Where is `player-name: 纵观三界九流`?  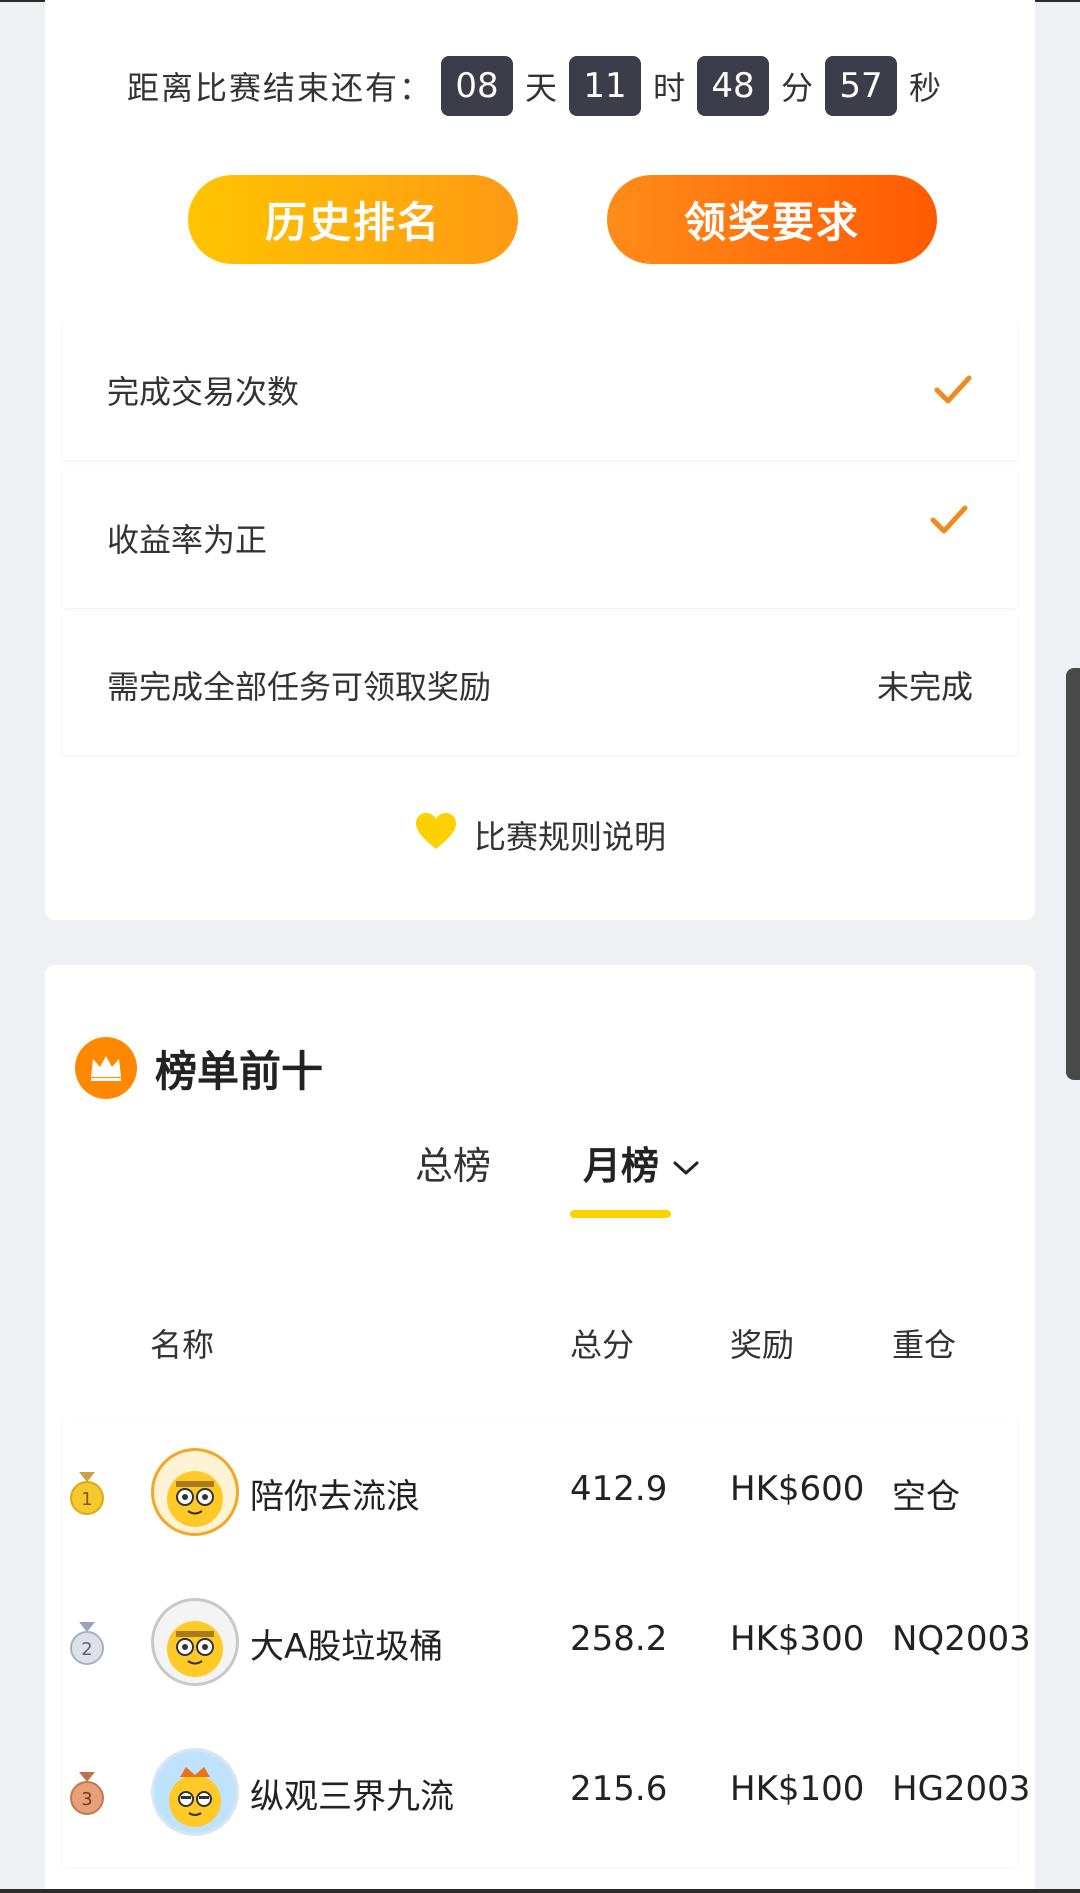
player-name: 纵观三界九流 is located at coordinates (352, 1797).